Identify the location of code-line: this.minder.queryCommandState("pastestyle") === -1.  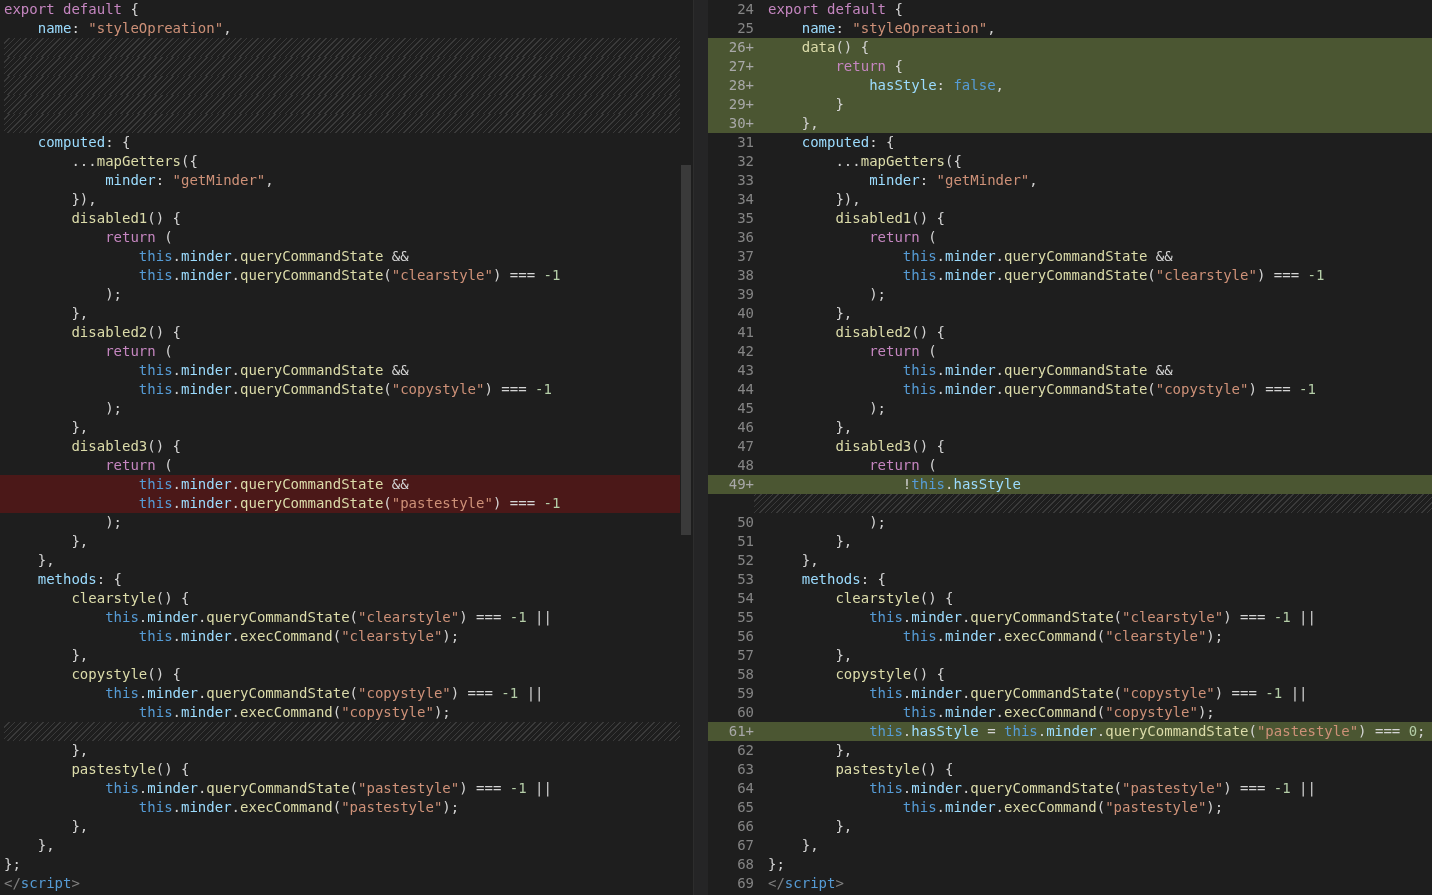
(349, 503).